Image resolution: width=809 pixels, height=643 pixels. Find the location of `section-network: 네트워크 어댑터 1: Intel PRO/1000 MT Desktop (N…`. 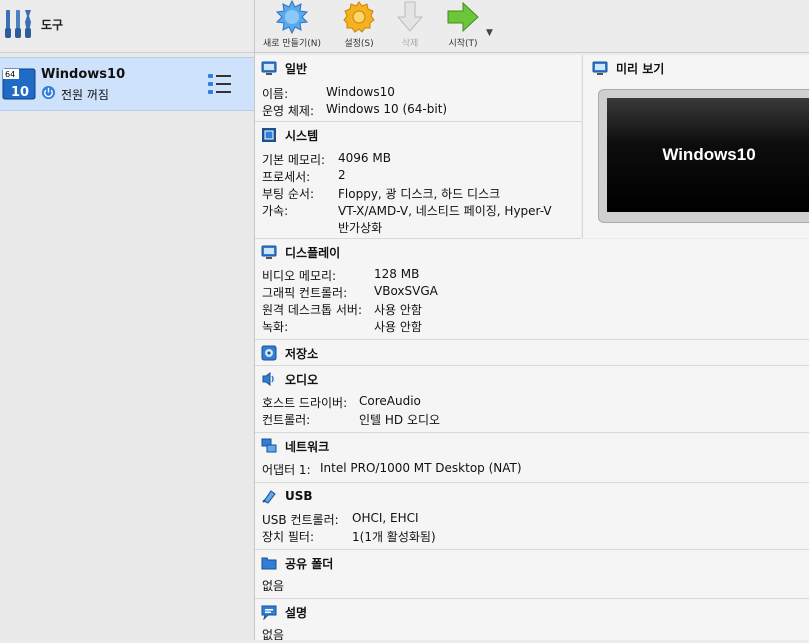

section-network: 네트워크 어댑터 1: Intel PRO/1000 MT Desktop (N… is located at coordinates (532, 458).